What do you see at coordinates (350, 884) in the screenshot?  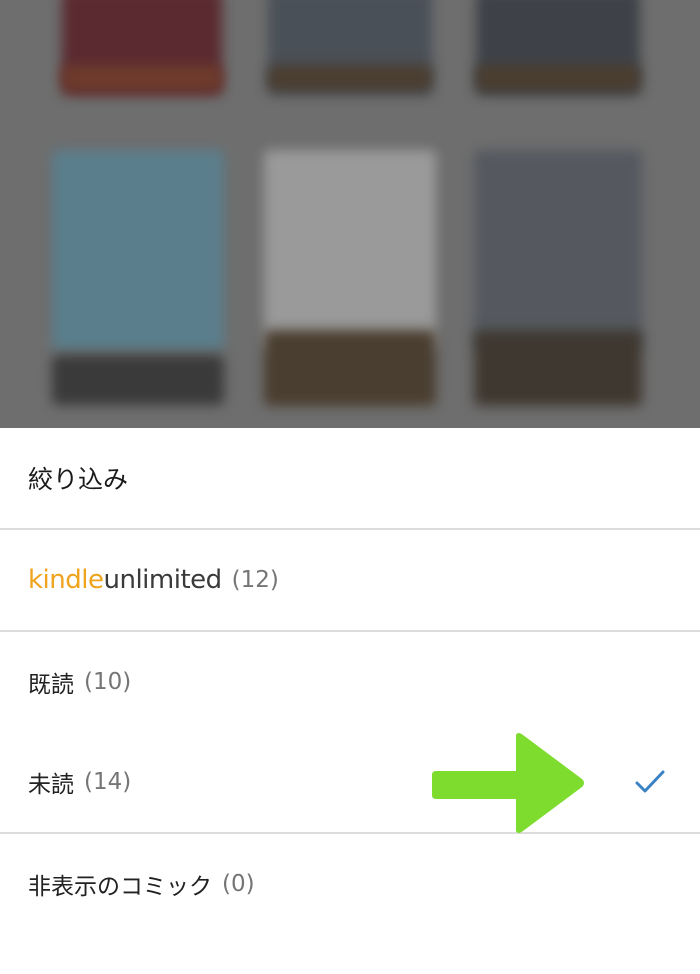 I see `filter-item-hidden-comics: 非表示のコミック (0)` at bounding box center [350, 884].